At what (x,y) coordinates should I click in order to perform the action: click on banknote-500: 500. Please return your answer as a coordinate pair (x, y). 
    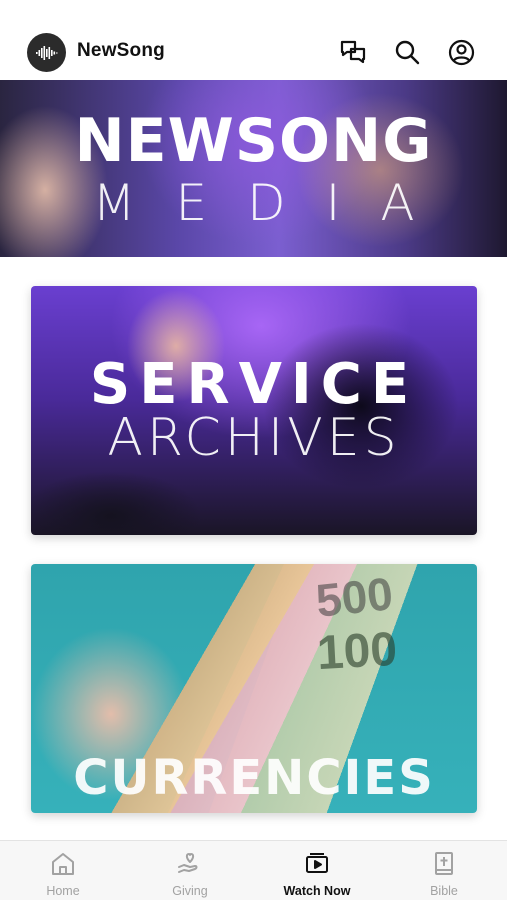
    Looking at the image, I should click on (354, 597).